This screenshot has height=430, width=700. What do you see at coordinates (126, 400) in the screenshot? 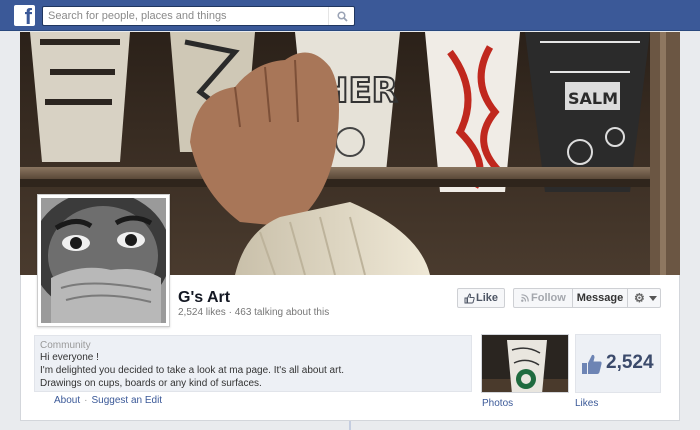
I see `suggest-edit-link: Suggest an Edit` at bounding box center [126, 400].